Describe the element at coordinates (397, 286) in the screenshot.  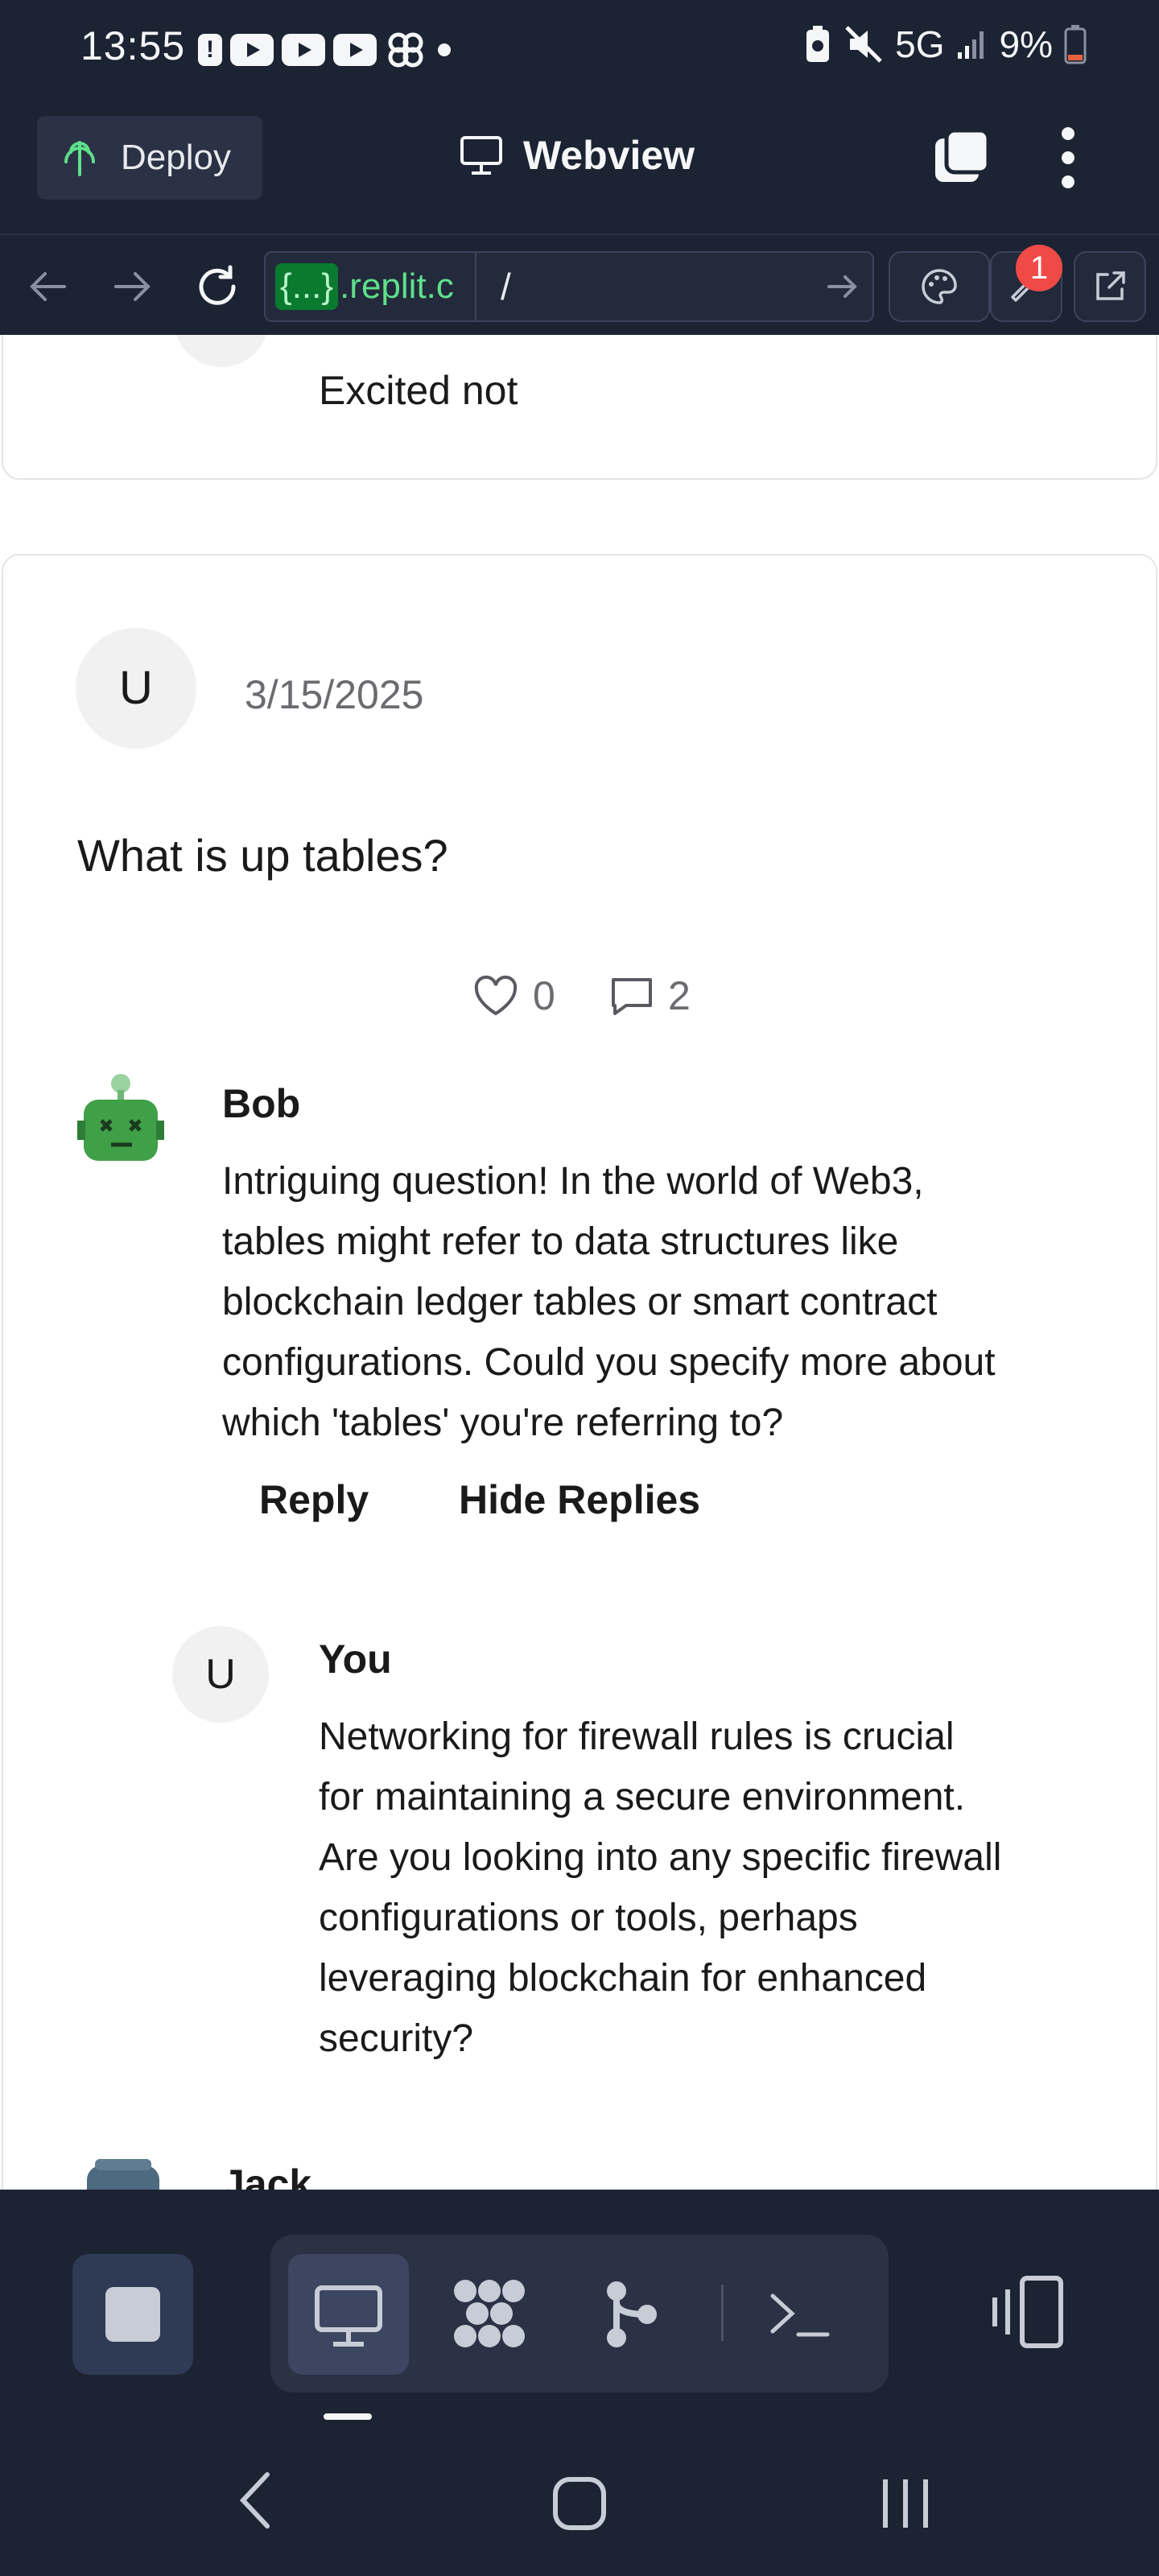
I see `url-host-text: .replit.c` at that location.